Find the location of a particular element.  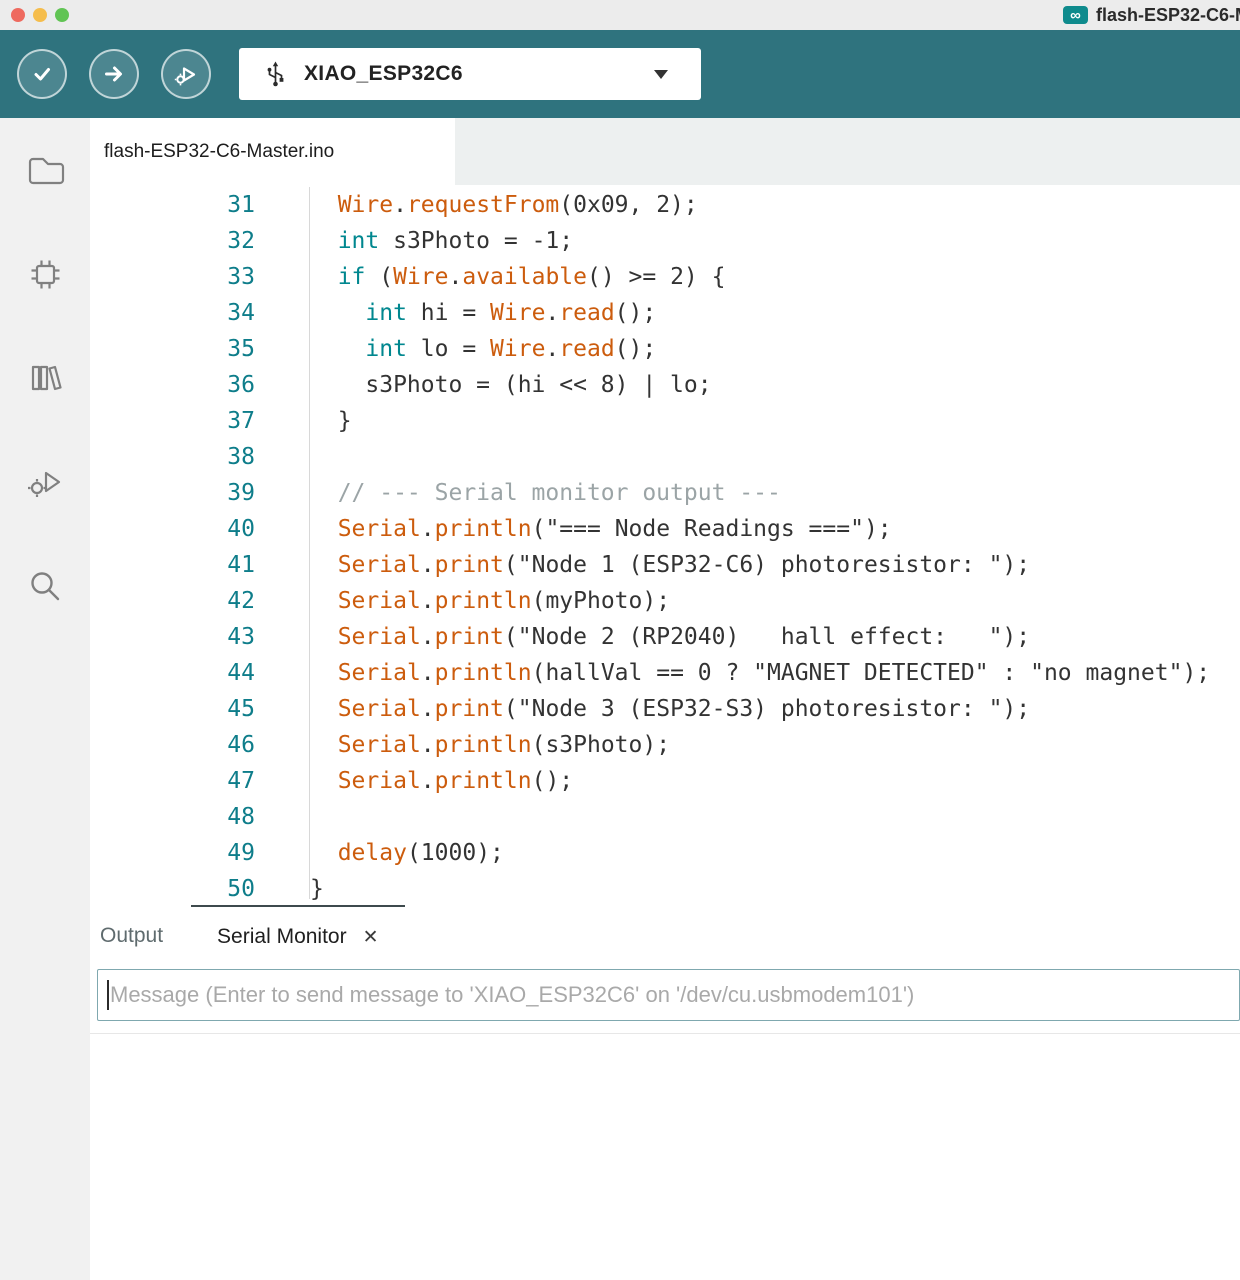

line-number: 38 is located at coordinates (241, 457).